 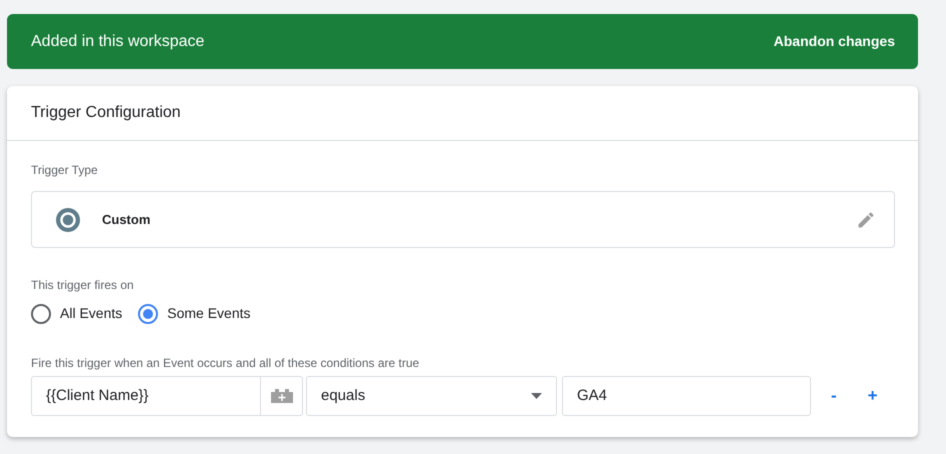 What do you see at coordinates (127, 219) in the screenshot?
I see `trigger-type-name: Custom` at bounding box center [127, 219].